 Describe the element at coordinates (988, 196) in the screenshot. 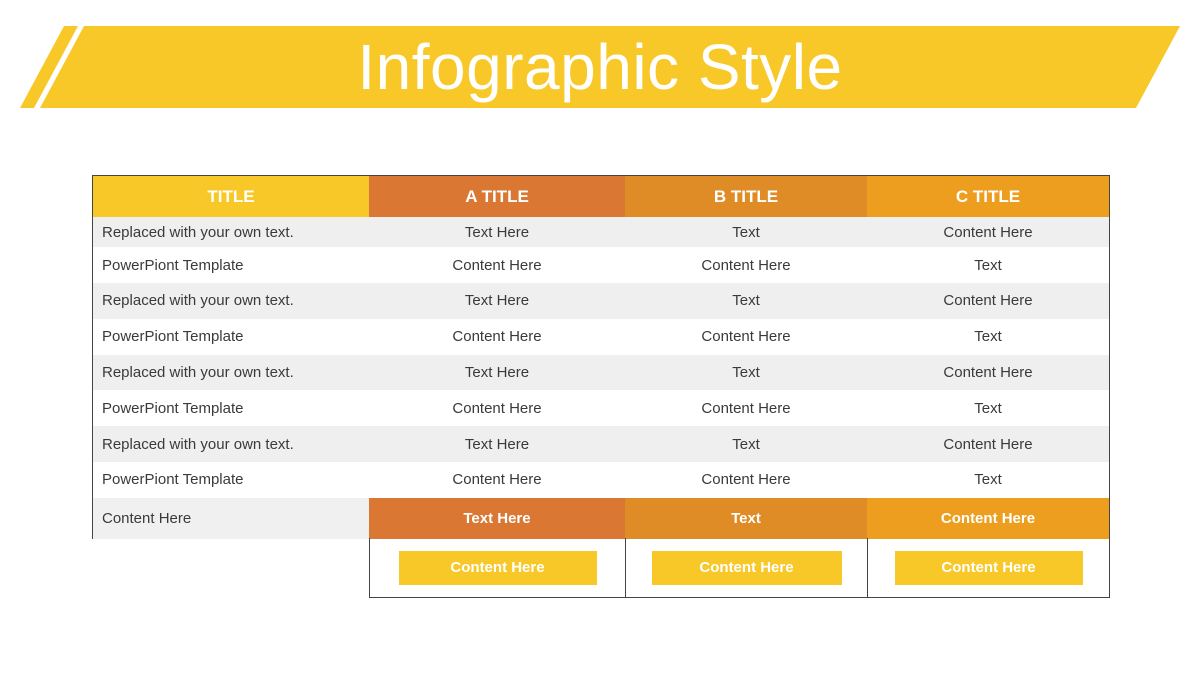

I see `header-c-title: C TITLE` at that location.